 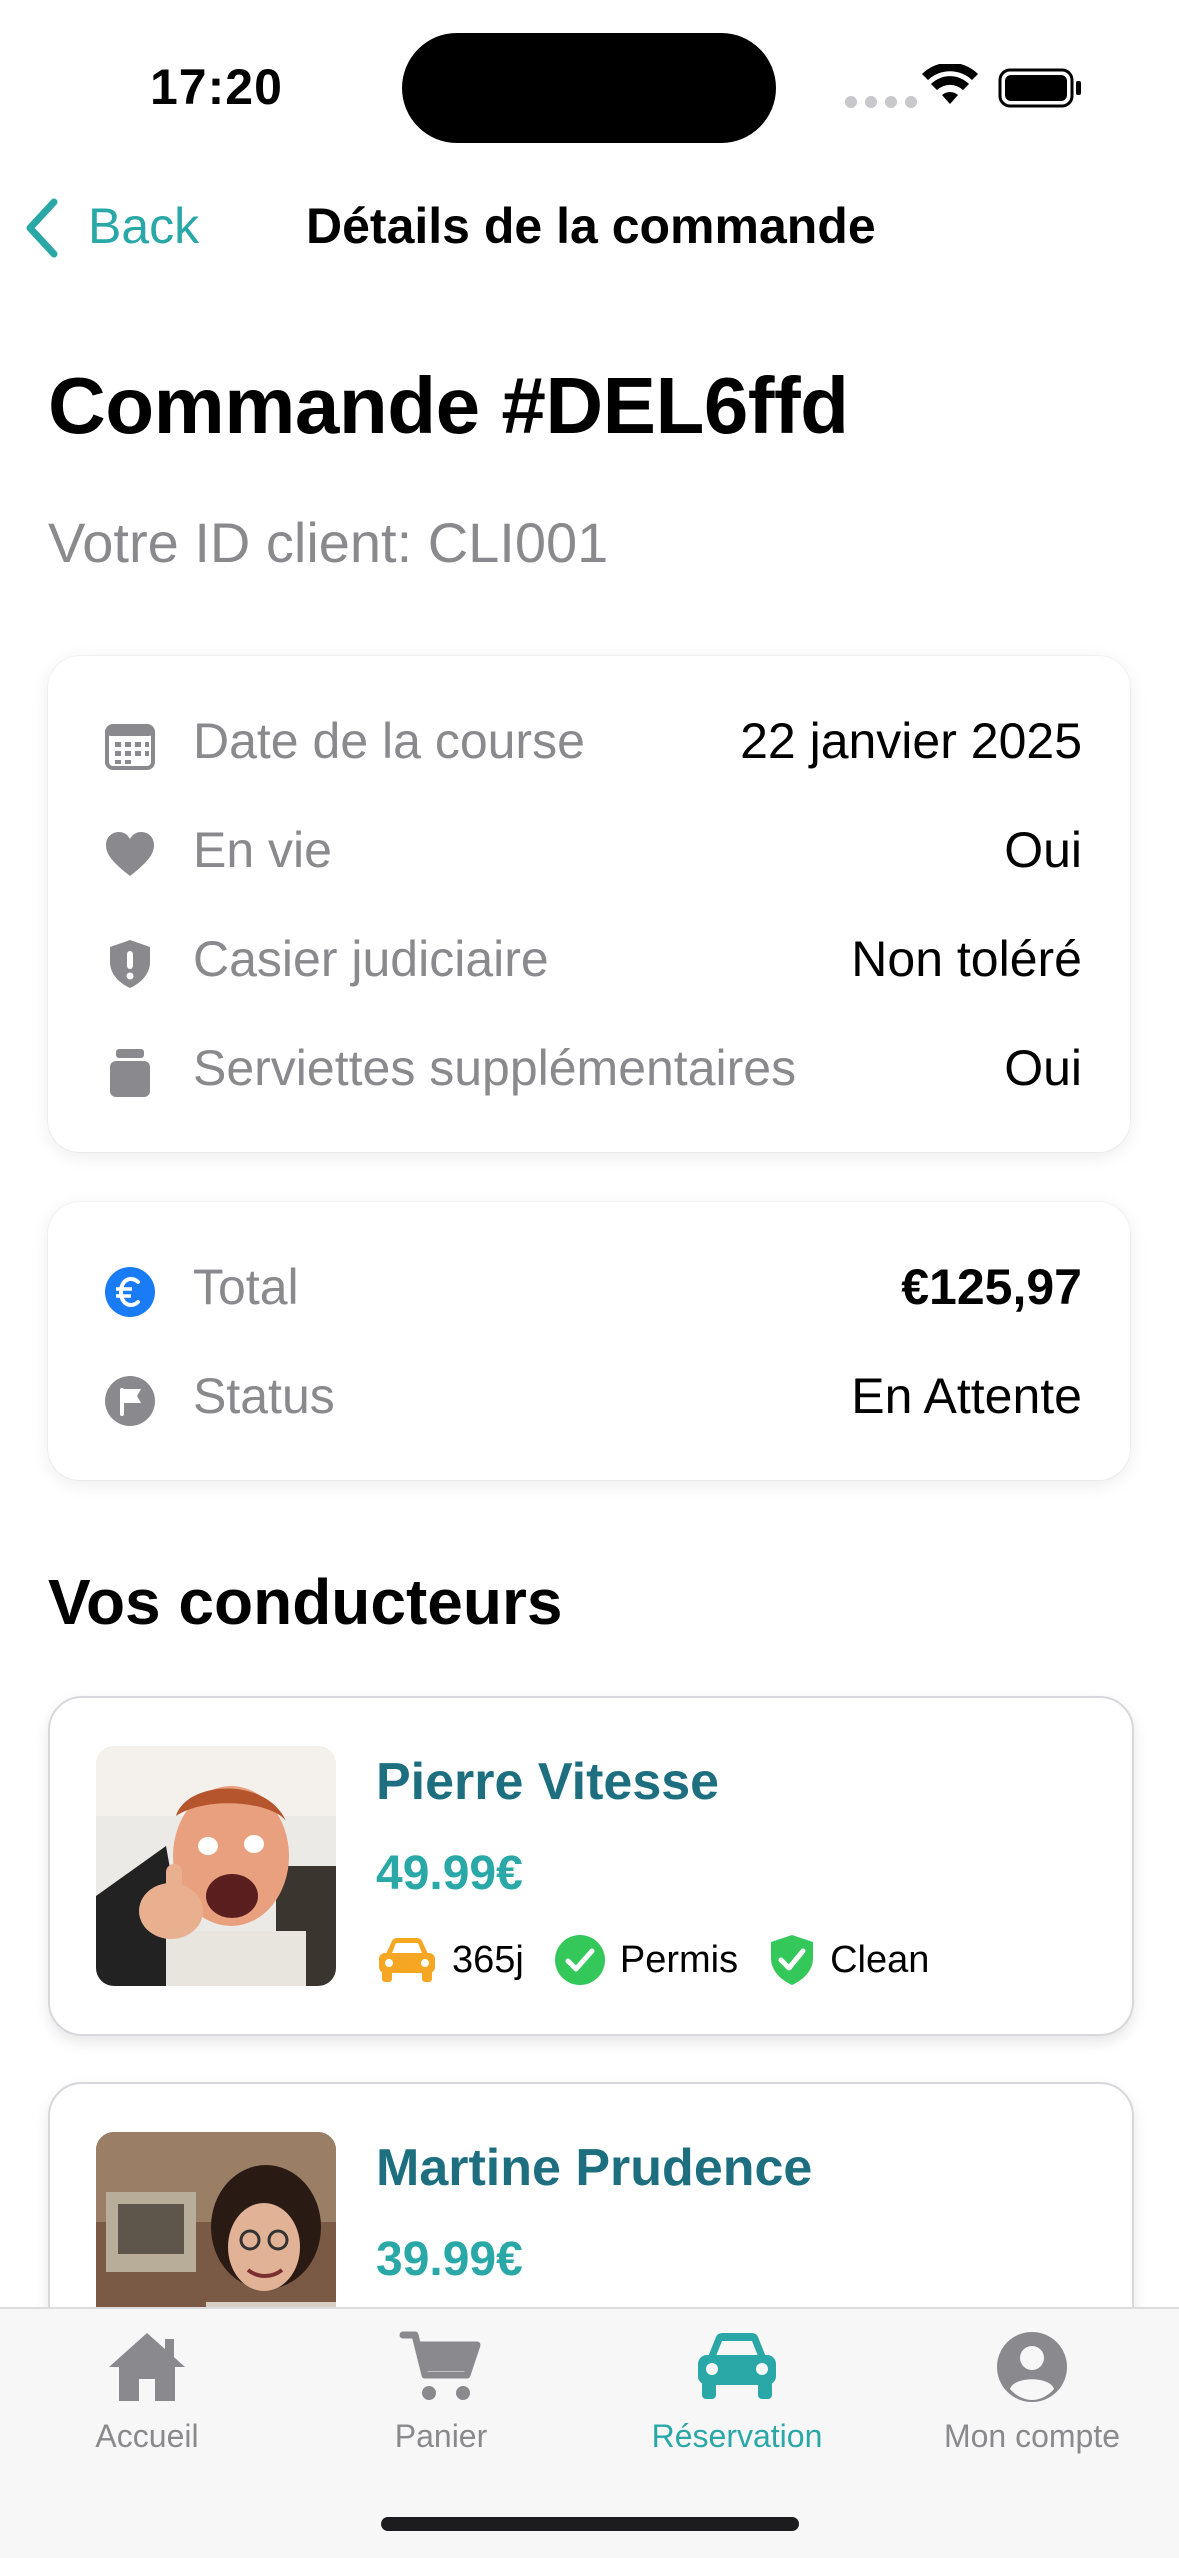 I want to click on wifi-icon, so click(x=950, y=84).